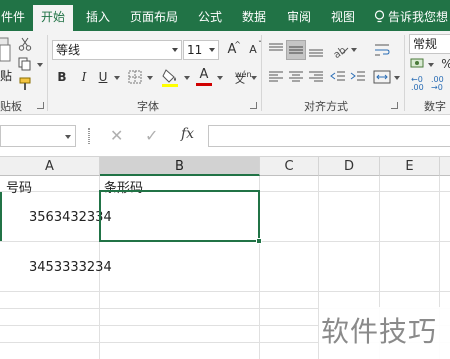  I want to click on font-name-combo: 等线, so click(117, 50).